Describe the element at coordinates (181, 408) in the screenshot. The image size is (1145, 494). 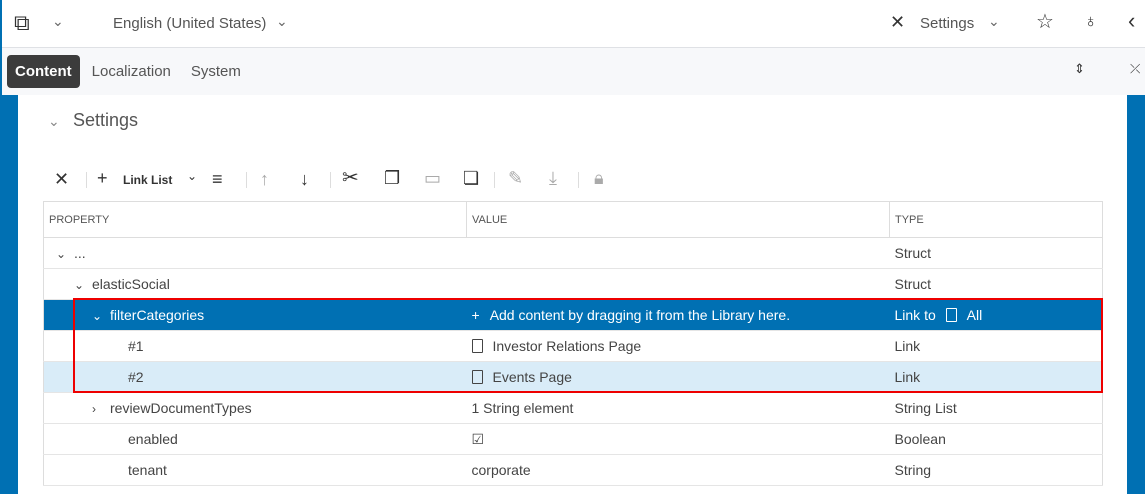
I see `property-name: reviewDocumentTypes` at that location.